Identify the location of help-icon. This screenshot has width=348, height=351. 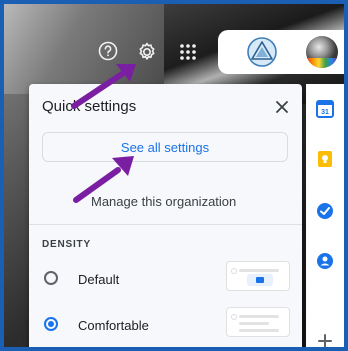
(108, 51).